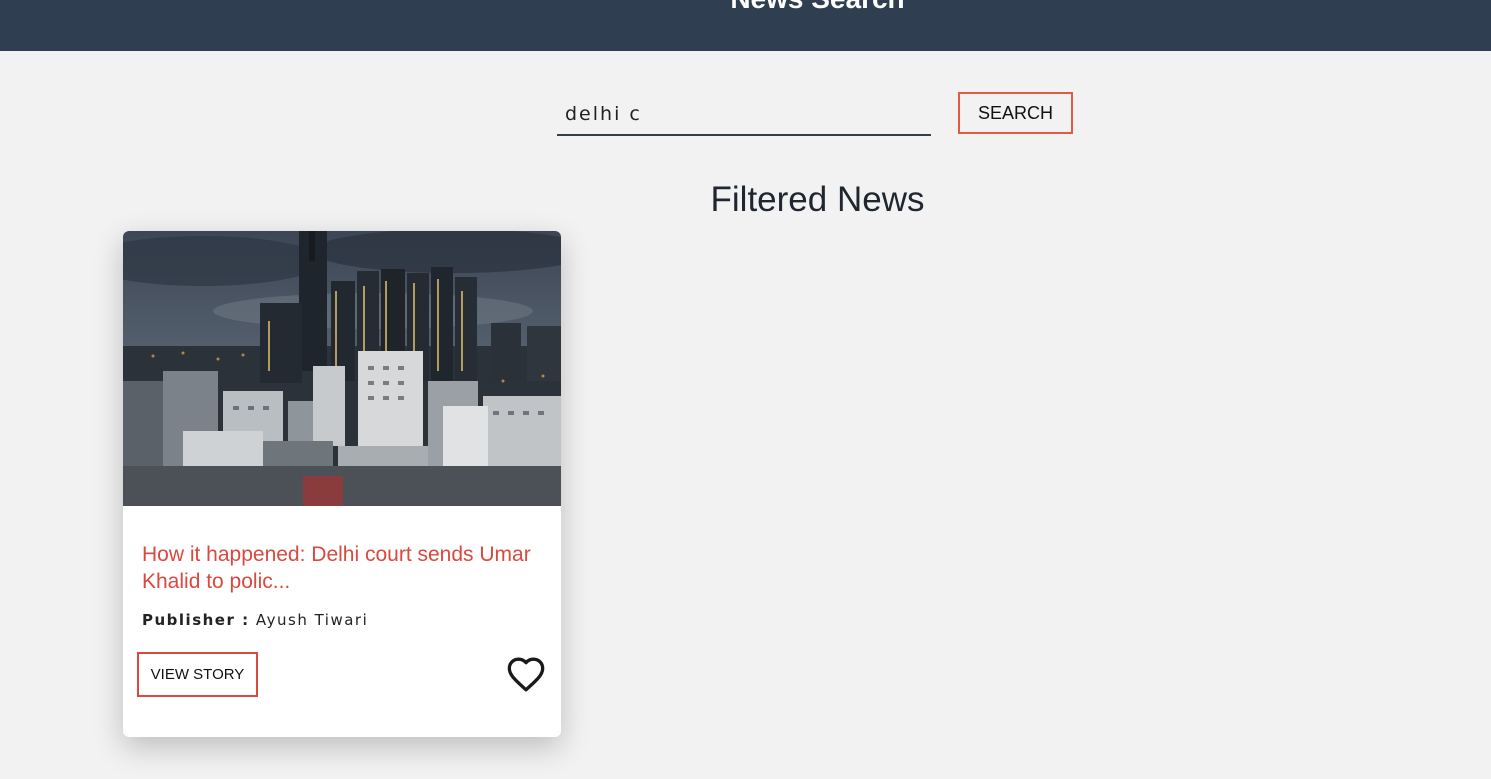 The image size is (1491, 779). Describe the element at coordinates (745, 7) in the screenshot. I see `app-title: News Search` at that location.